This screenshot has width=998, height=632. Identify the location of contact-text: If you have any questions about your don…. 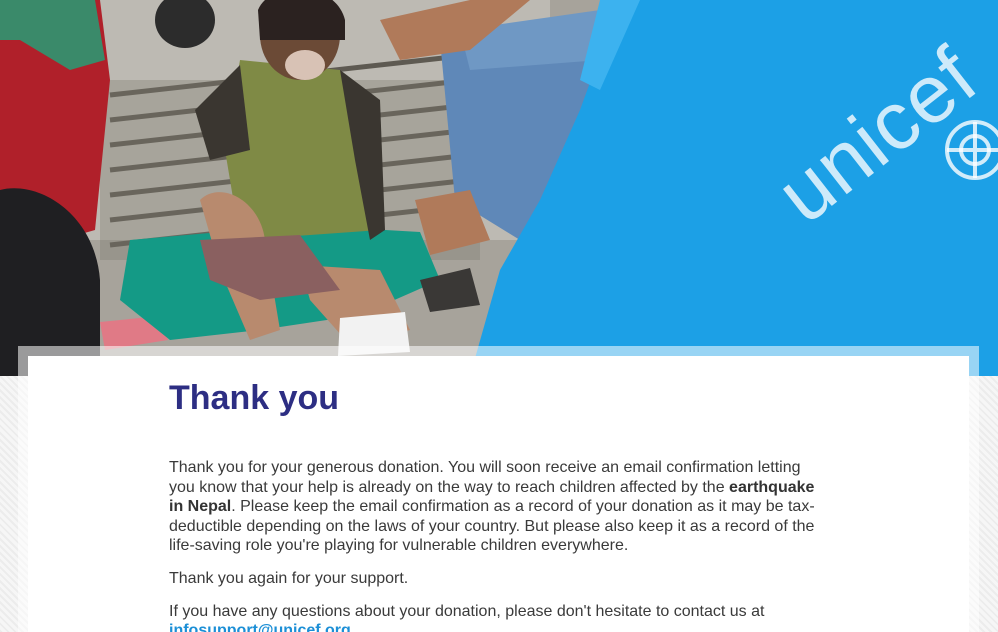
(467, 611).